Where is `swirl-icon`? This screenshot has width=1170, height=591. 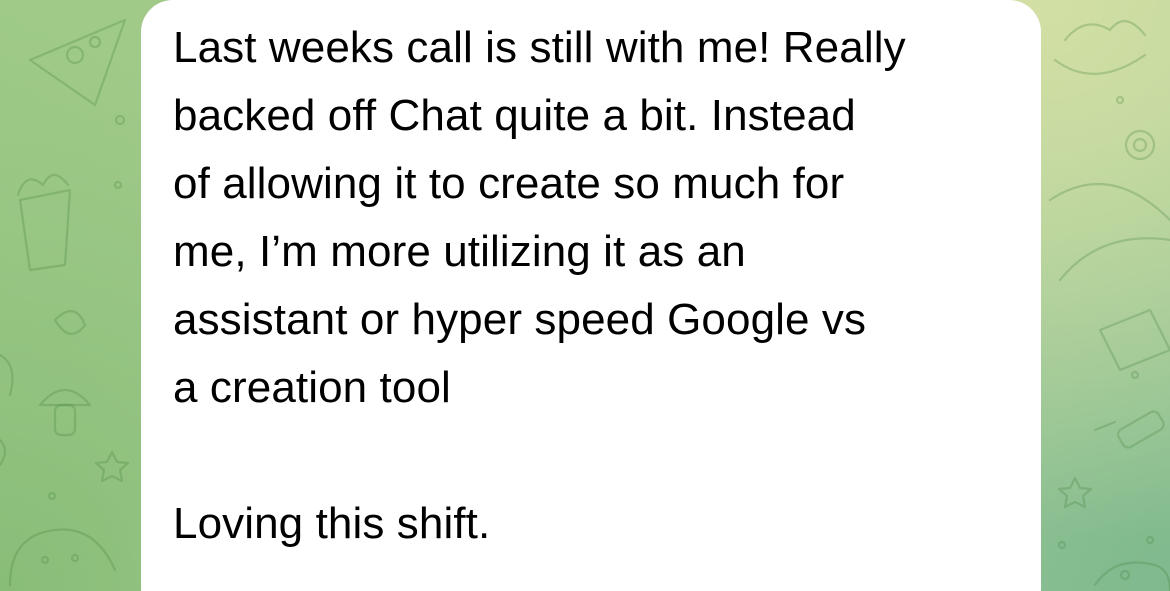 swirl-icon is located at coordinates (1140, 145).